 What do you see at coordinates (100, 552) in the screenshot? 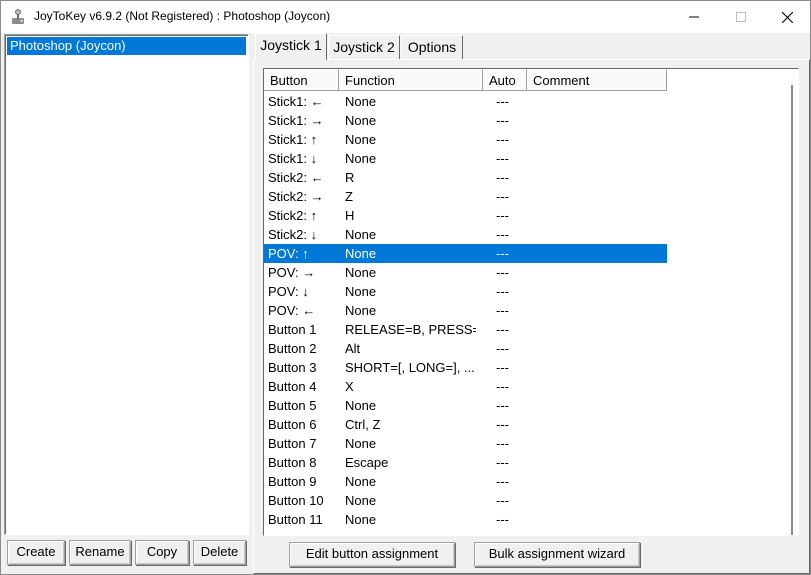
I see `rename-button: Rename` at bounding box center [100, 552].